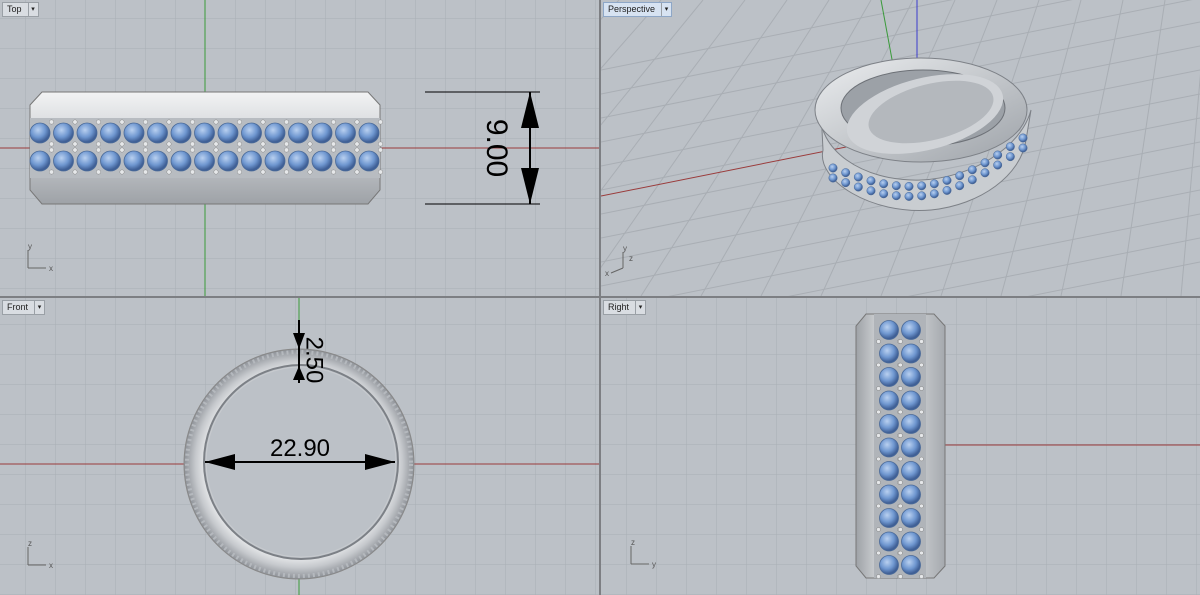 This screenshot has width=1200, height=595. I want to click on viewport-tab-perspective: Perspective ▾, so click(638, 9).